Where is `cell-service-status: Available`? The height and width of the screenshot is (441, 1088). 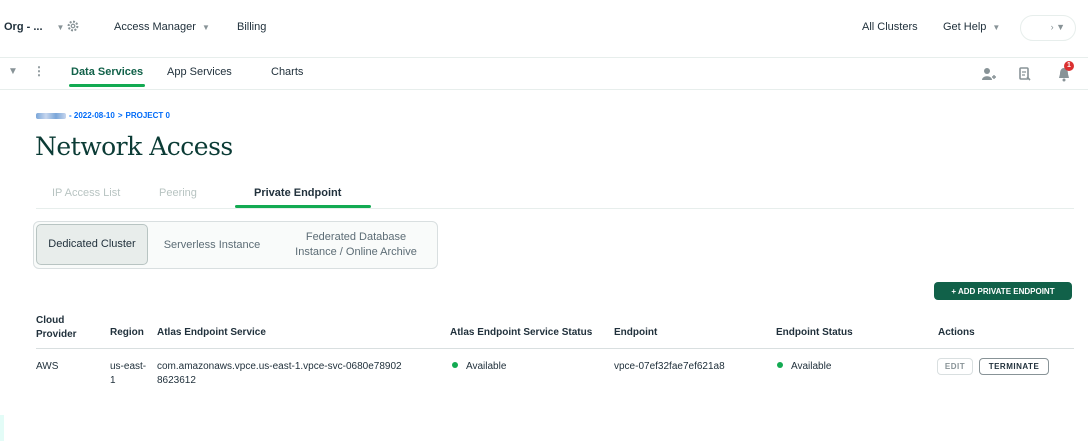 cell-service-status: Available is located at coordinates (479, 367).